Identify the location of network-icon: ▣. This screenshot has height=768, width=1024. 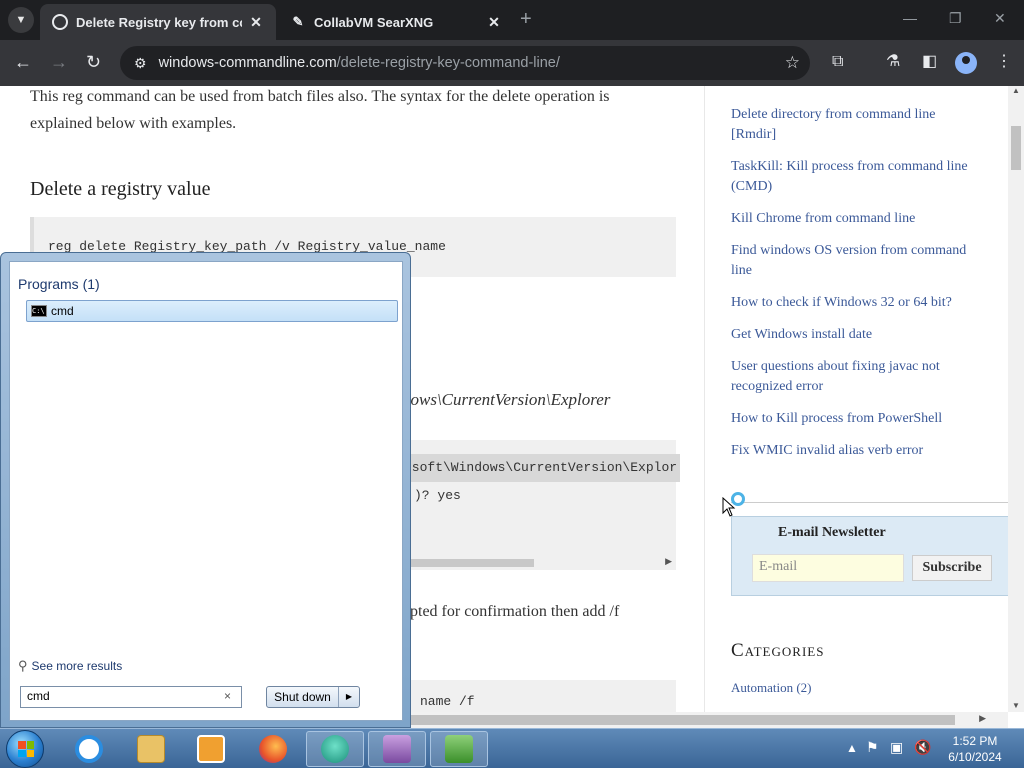
(896, 747).